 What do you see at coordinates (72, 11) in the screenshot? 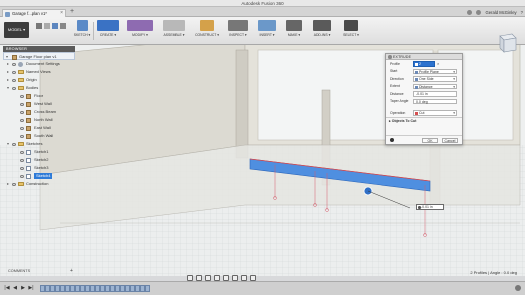
I see `new-tab-button: +` at bounding box center [72, 11].